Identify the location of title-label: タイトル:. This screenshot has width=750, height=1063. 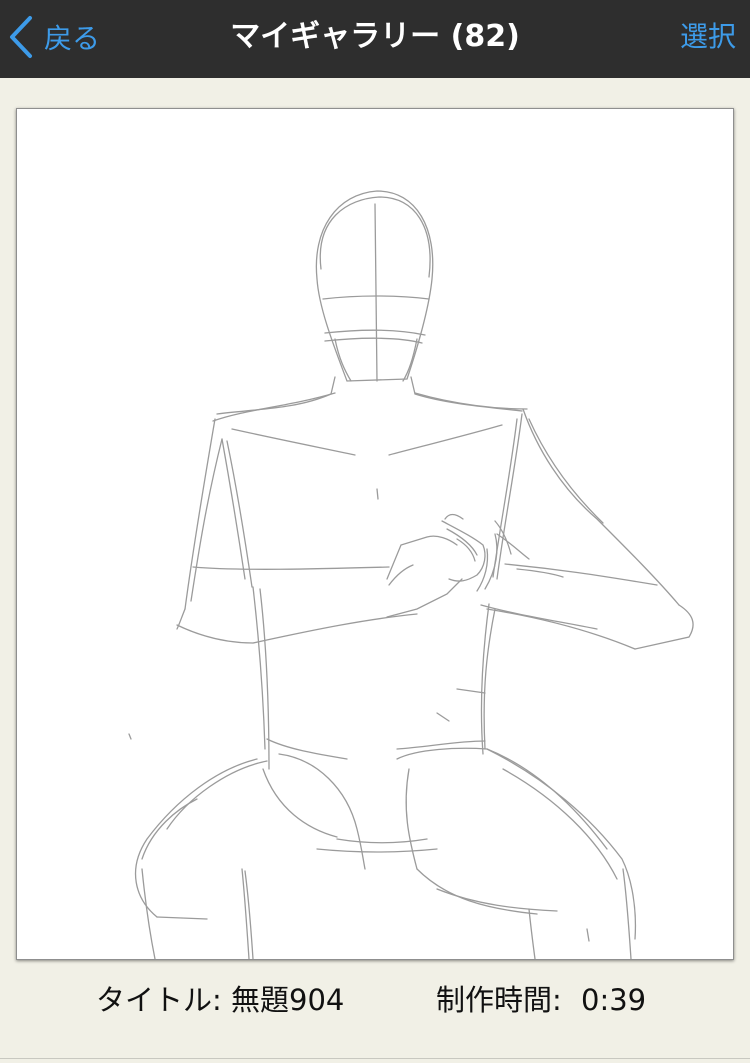
(159, 1000).